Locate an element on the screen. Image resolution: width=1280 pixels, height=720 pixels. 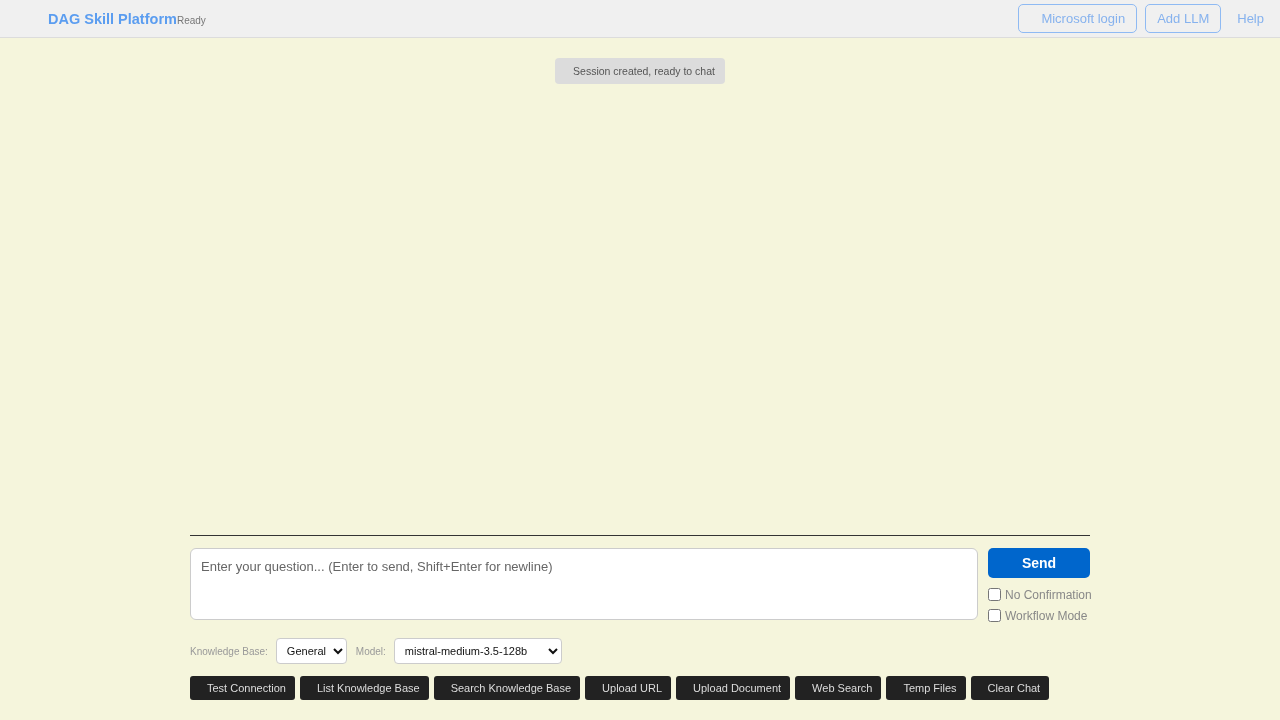
dropdown: mistral-medium-3.5-128b is located at coordinates (477, 651).